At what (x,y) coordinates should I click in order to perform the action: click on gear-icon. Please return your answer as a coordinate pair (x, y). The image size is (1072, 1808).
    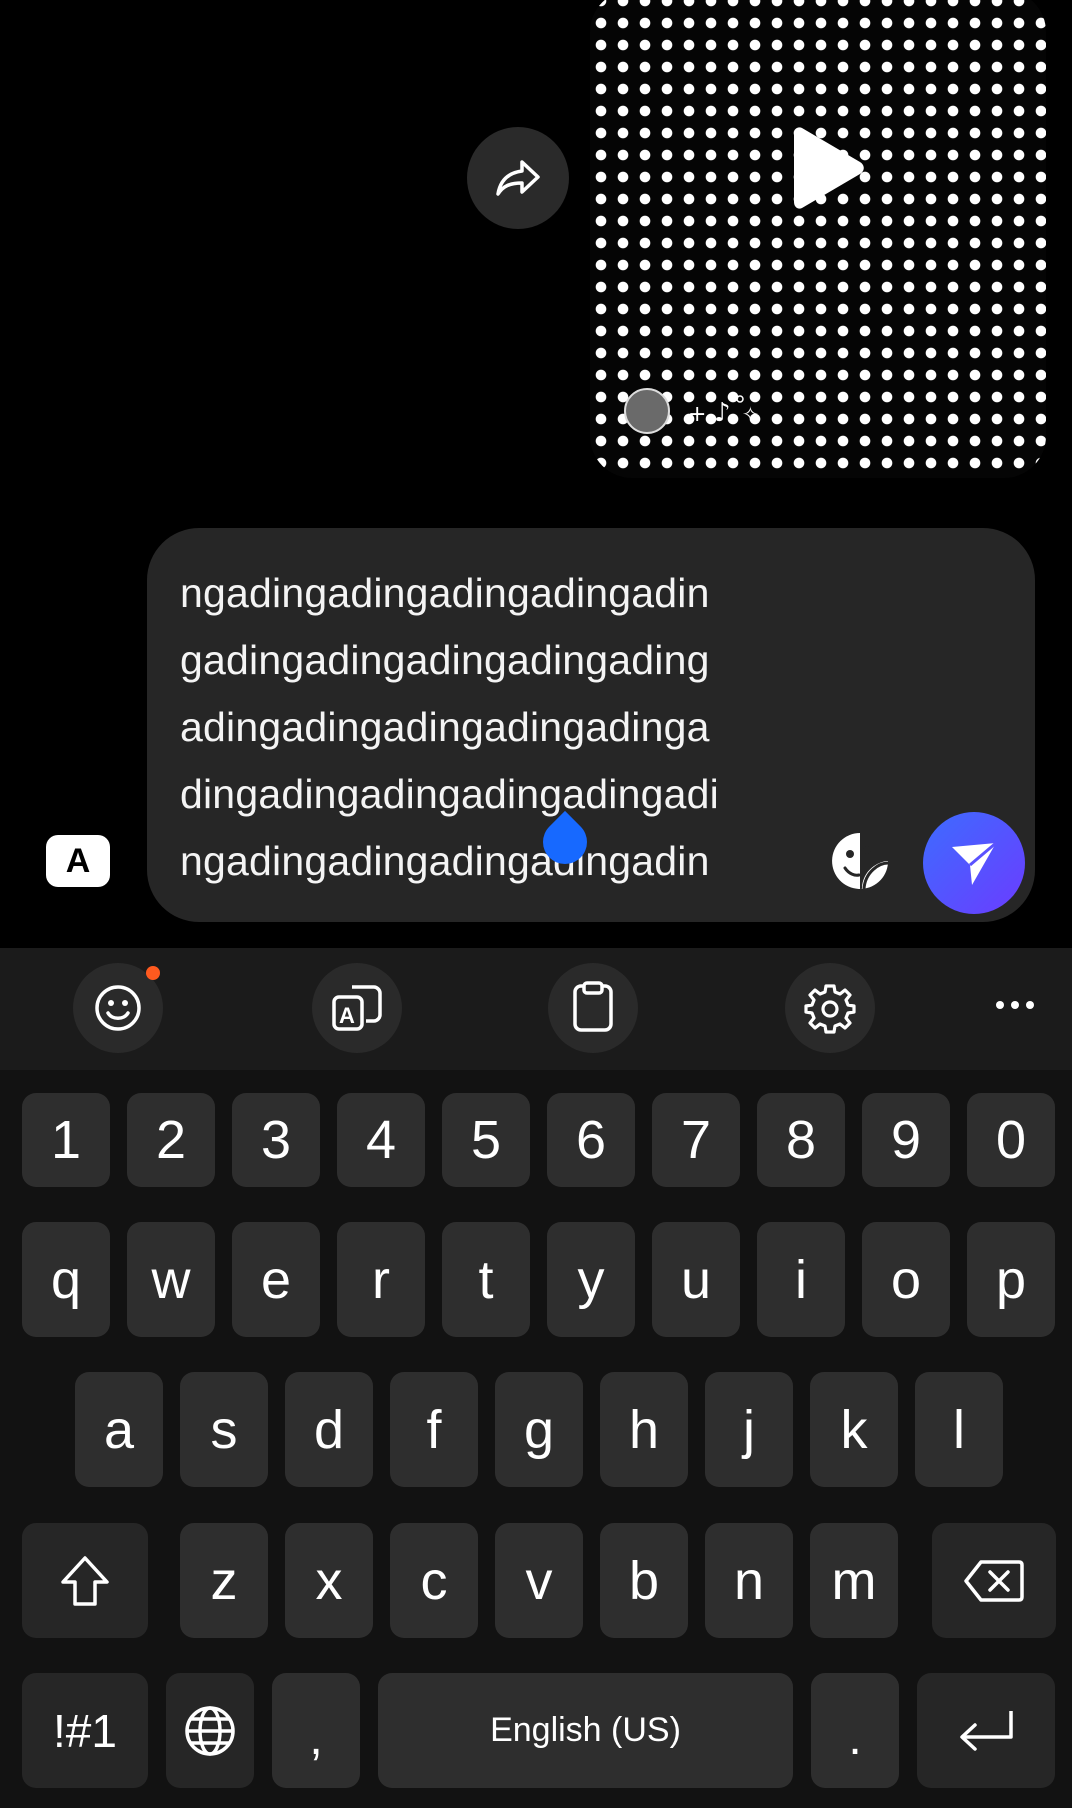
    Looking at the image, I should click on (830, 1009).